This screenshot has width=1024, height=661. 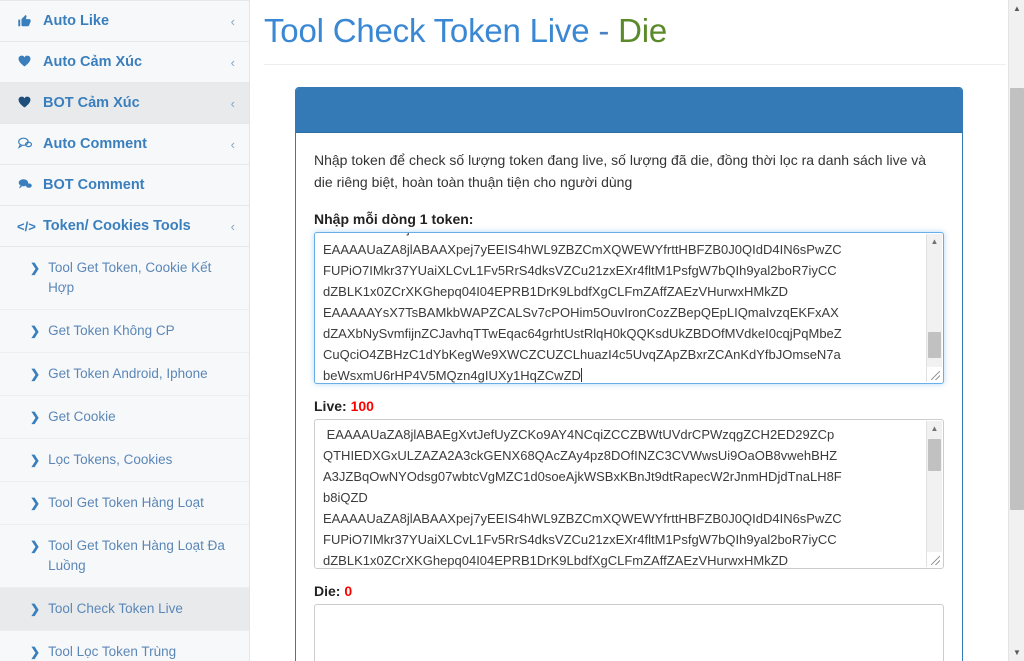 I want to click on heart-icon, so click(x=26, y=62).